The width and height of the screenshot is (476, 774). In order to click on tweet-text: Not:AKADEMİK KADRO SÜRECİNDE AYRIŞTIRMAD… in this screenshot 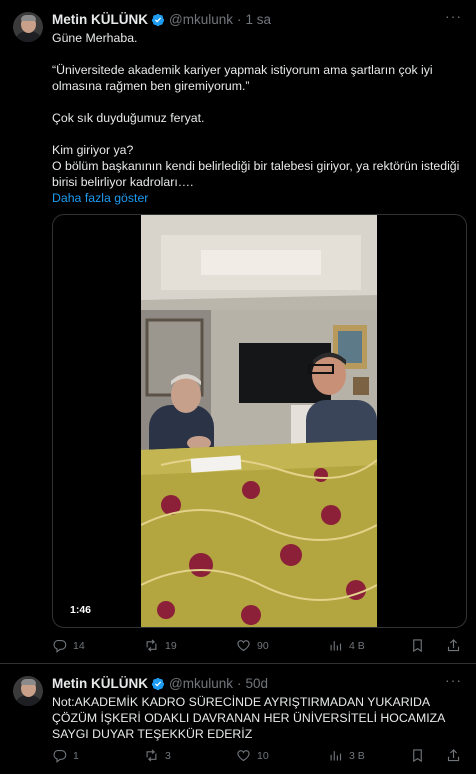, I will do `click(258, 718)`.